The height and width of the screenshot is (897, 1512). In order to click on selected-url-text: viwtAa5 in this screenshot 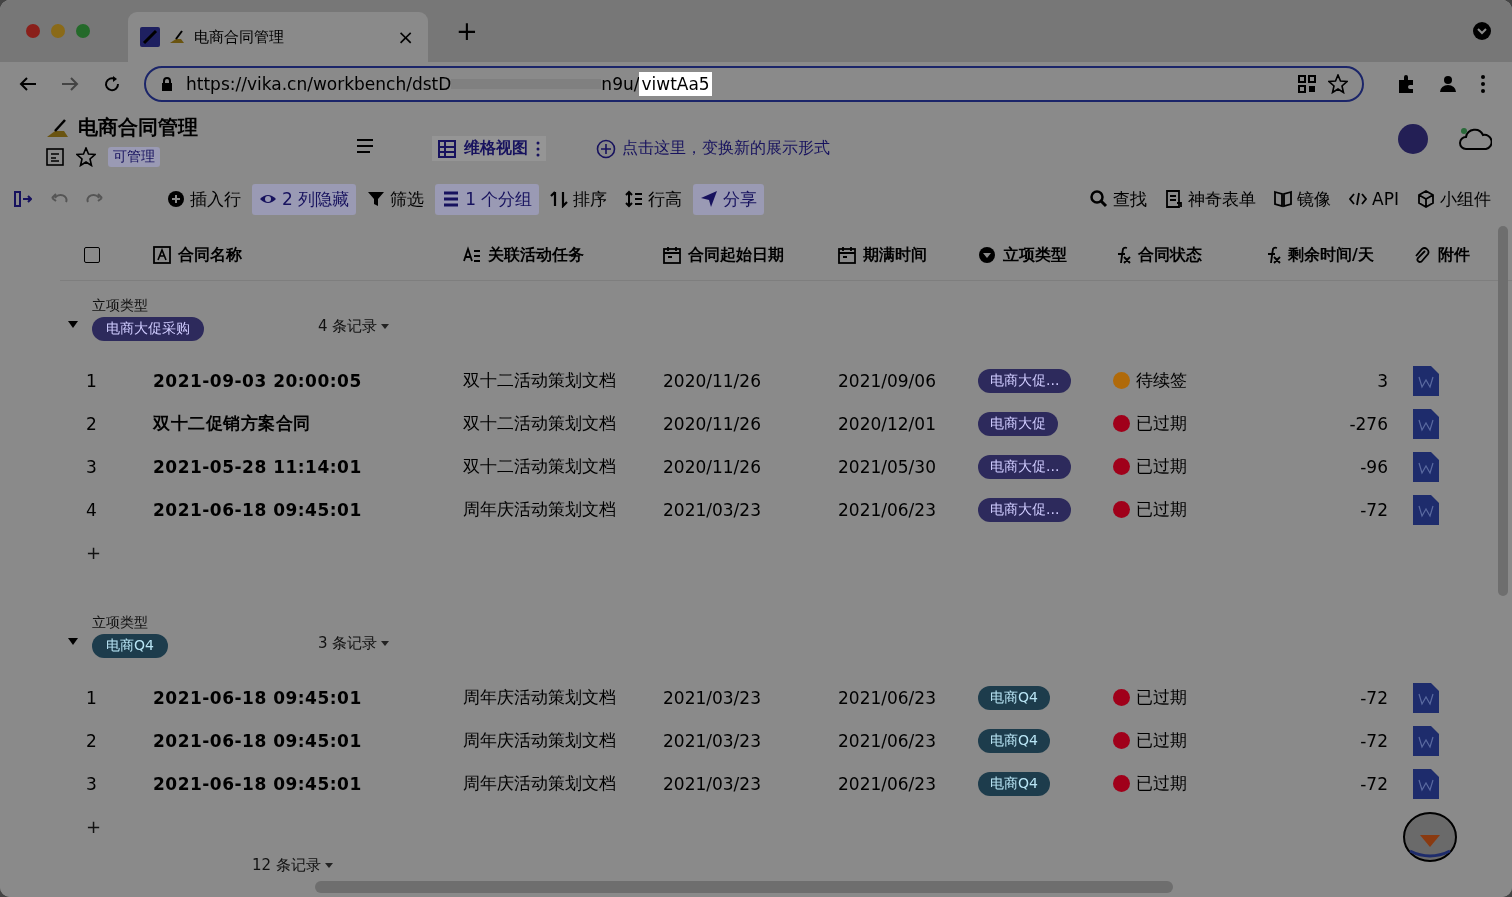, I will do `click(675, 84)`.